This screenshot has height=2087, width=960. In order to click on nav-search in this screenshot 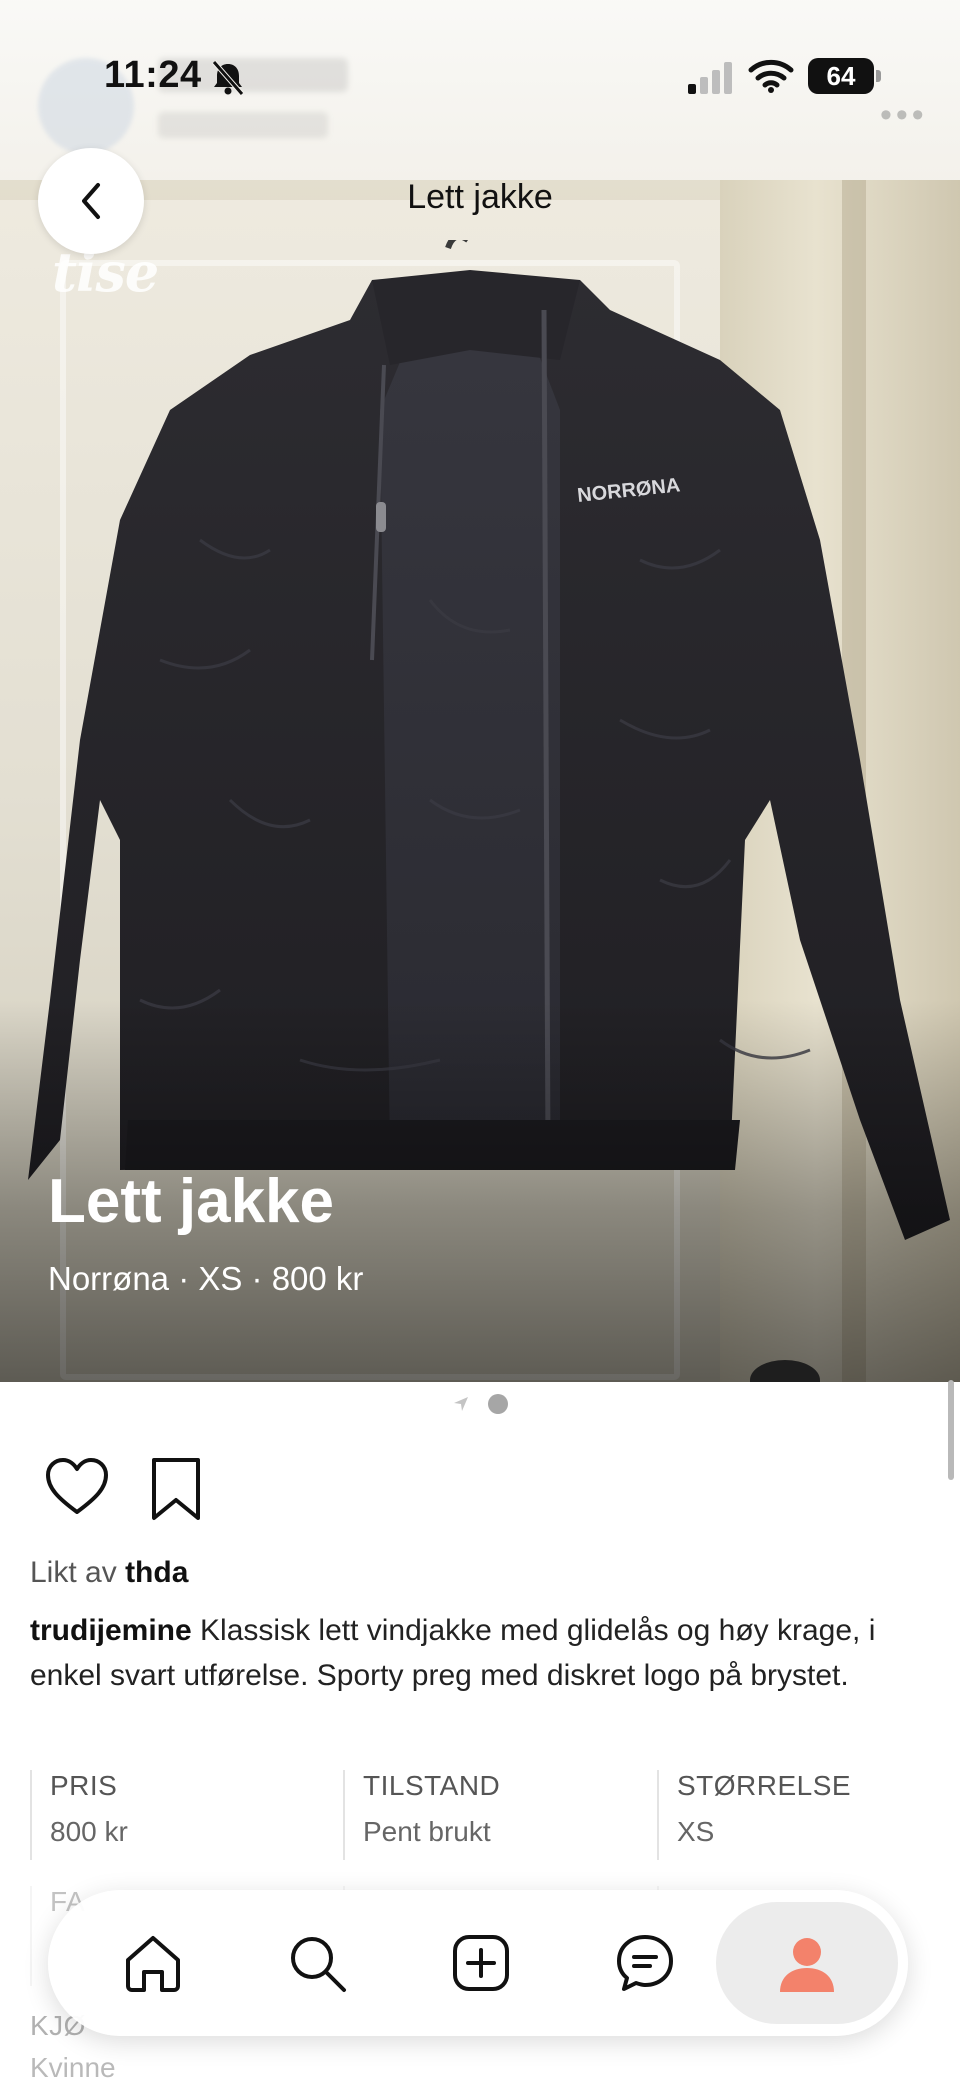, I will do `click(317, 1963)`.